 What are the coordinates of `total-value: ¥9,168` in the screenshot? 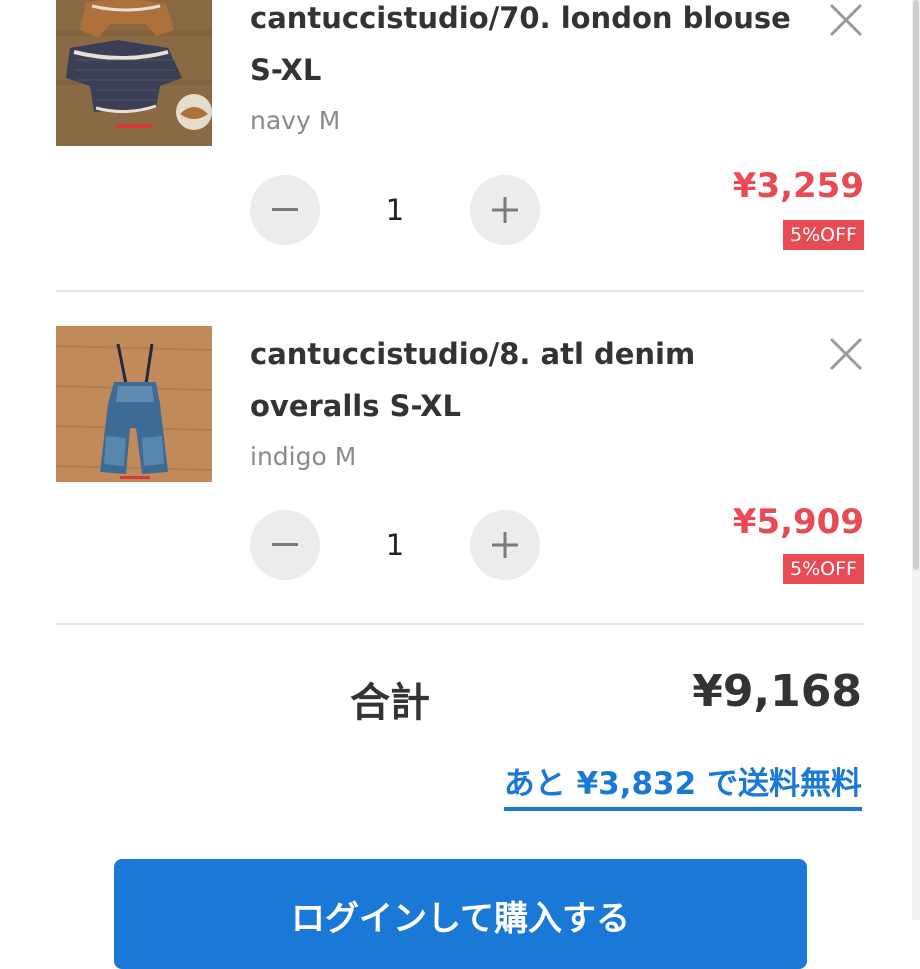 It's located at (777, 691).